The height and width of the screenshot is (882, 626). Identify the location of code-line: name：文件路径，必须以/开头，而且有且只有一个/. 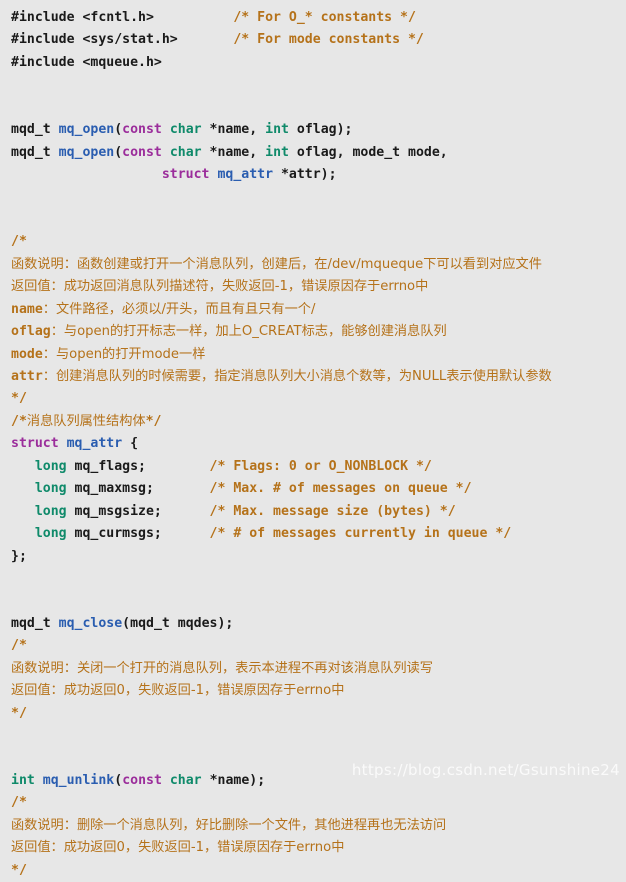
(318, 310).